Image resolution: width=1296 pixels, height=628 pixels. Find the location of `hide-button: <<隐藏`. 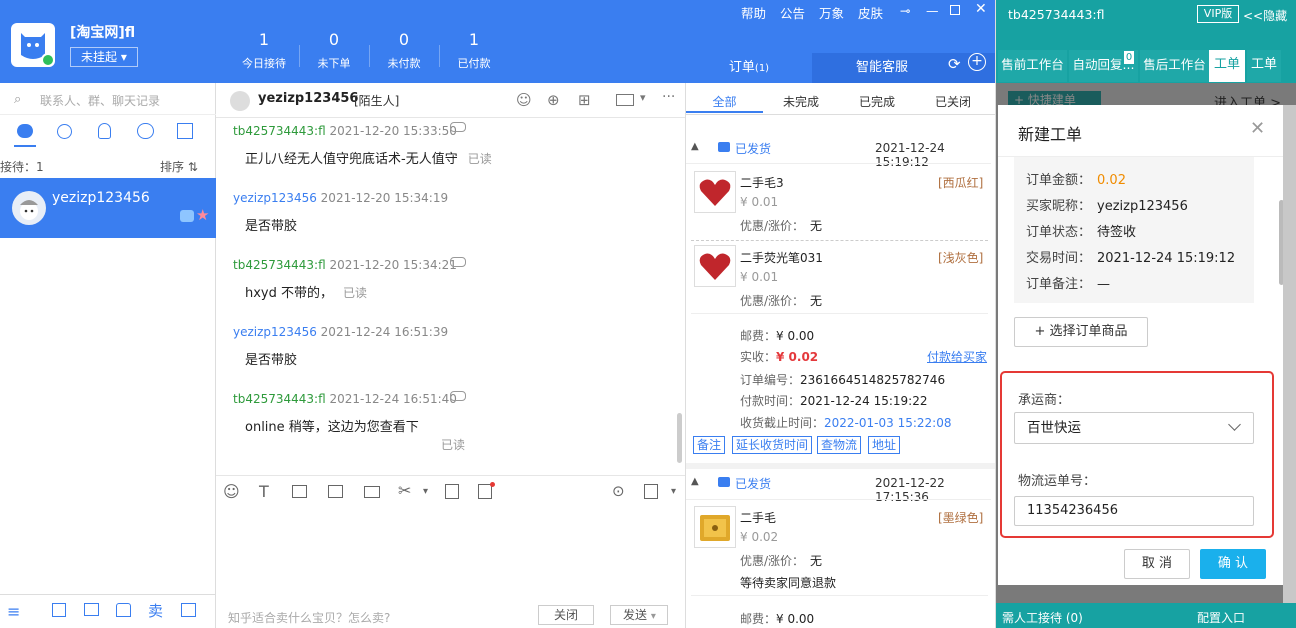

hide-button: <<隐藏 is located at coordinates (1265, 15).